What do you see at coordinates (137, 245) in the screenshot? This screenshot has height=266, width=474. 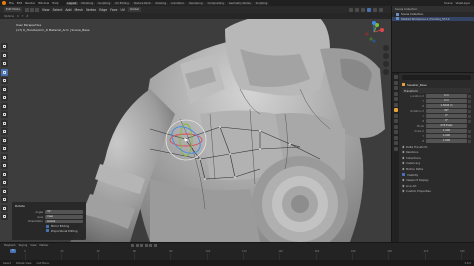 I see `prev-keyframe-icon` at bounding box center [137, 245].